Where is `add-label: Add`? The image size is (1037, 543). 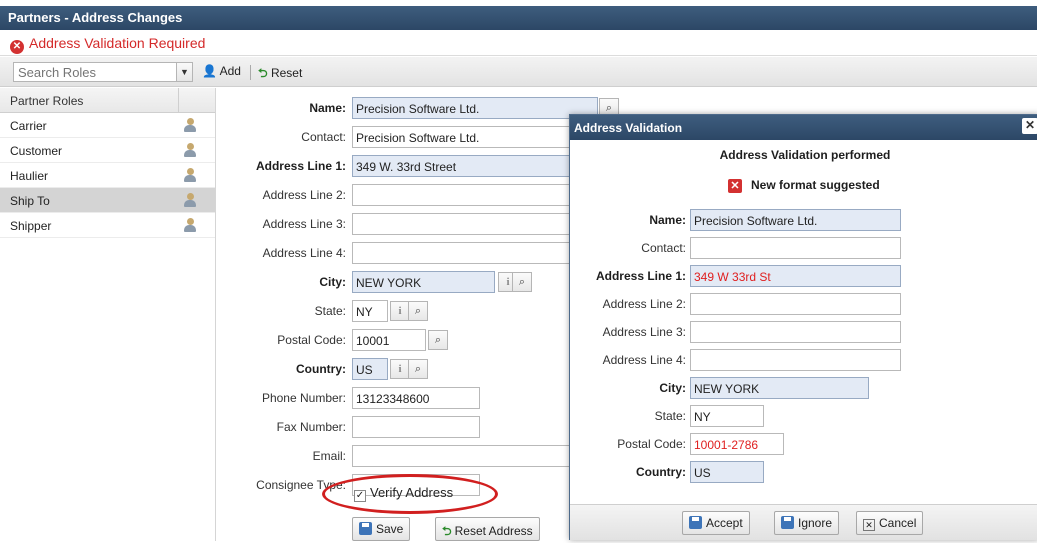
add-label: Add is located at coordinates (230, 71).